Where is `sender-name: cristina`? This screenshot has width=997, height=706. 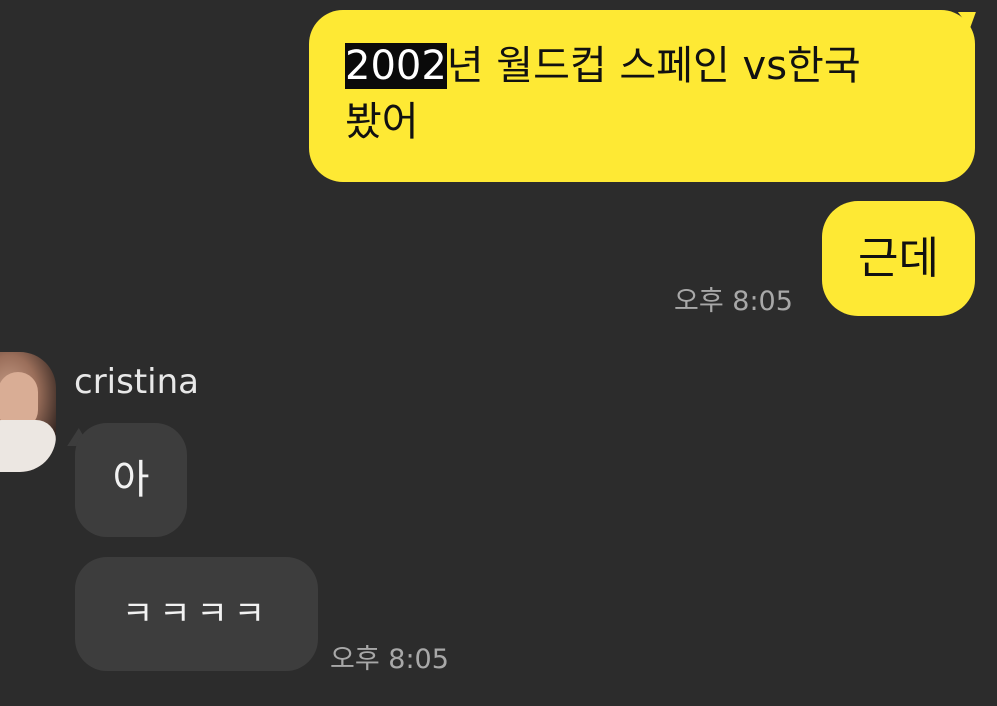 sender-name: cristina is located at coordinates (136, 382).